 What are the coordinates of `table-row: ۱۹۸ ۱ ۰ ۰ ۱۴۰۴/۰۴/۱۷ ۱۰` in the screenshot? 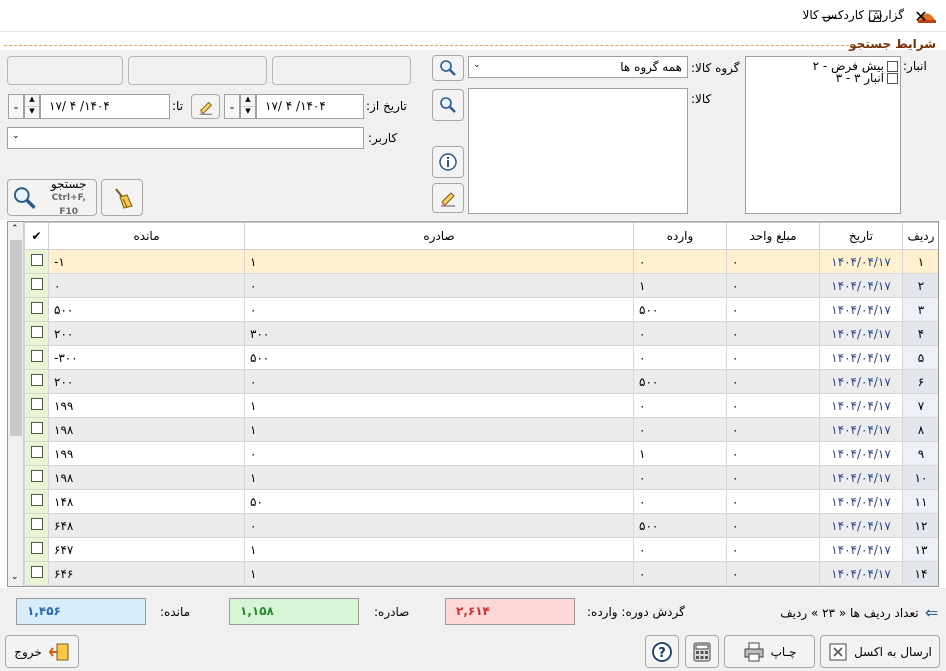 It's located at (481, 477).